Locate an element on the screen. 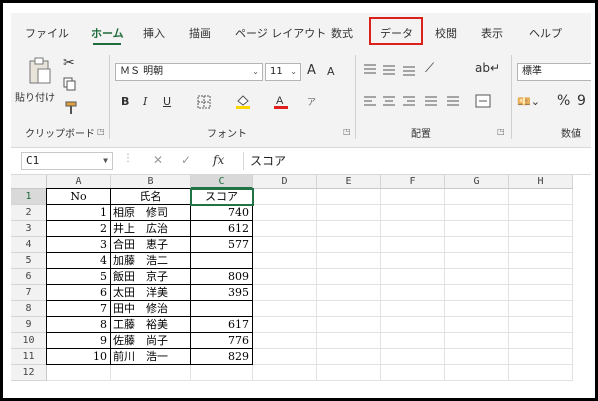  cell-score: 577 is located at coordinates (222, 245).